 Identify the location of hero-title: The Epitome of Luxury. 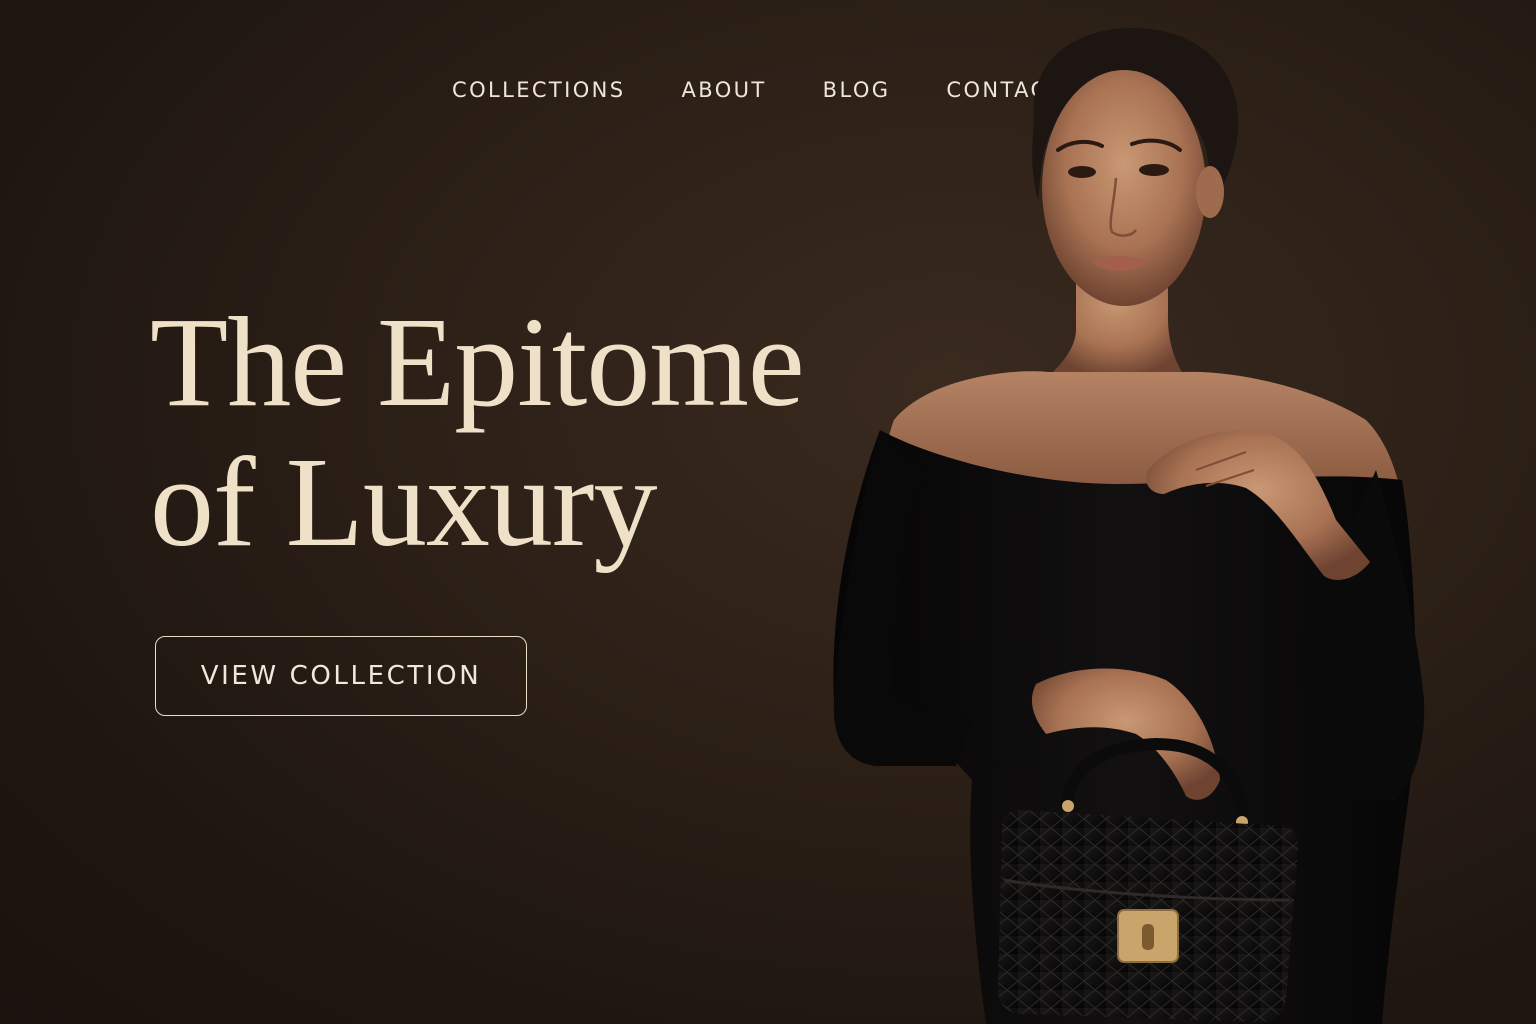
(477, 432).